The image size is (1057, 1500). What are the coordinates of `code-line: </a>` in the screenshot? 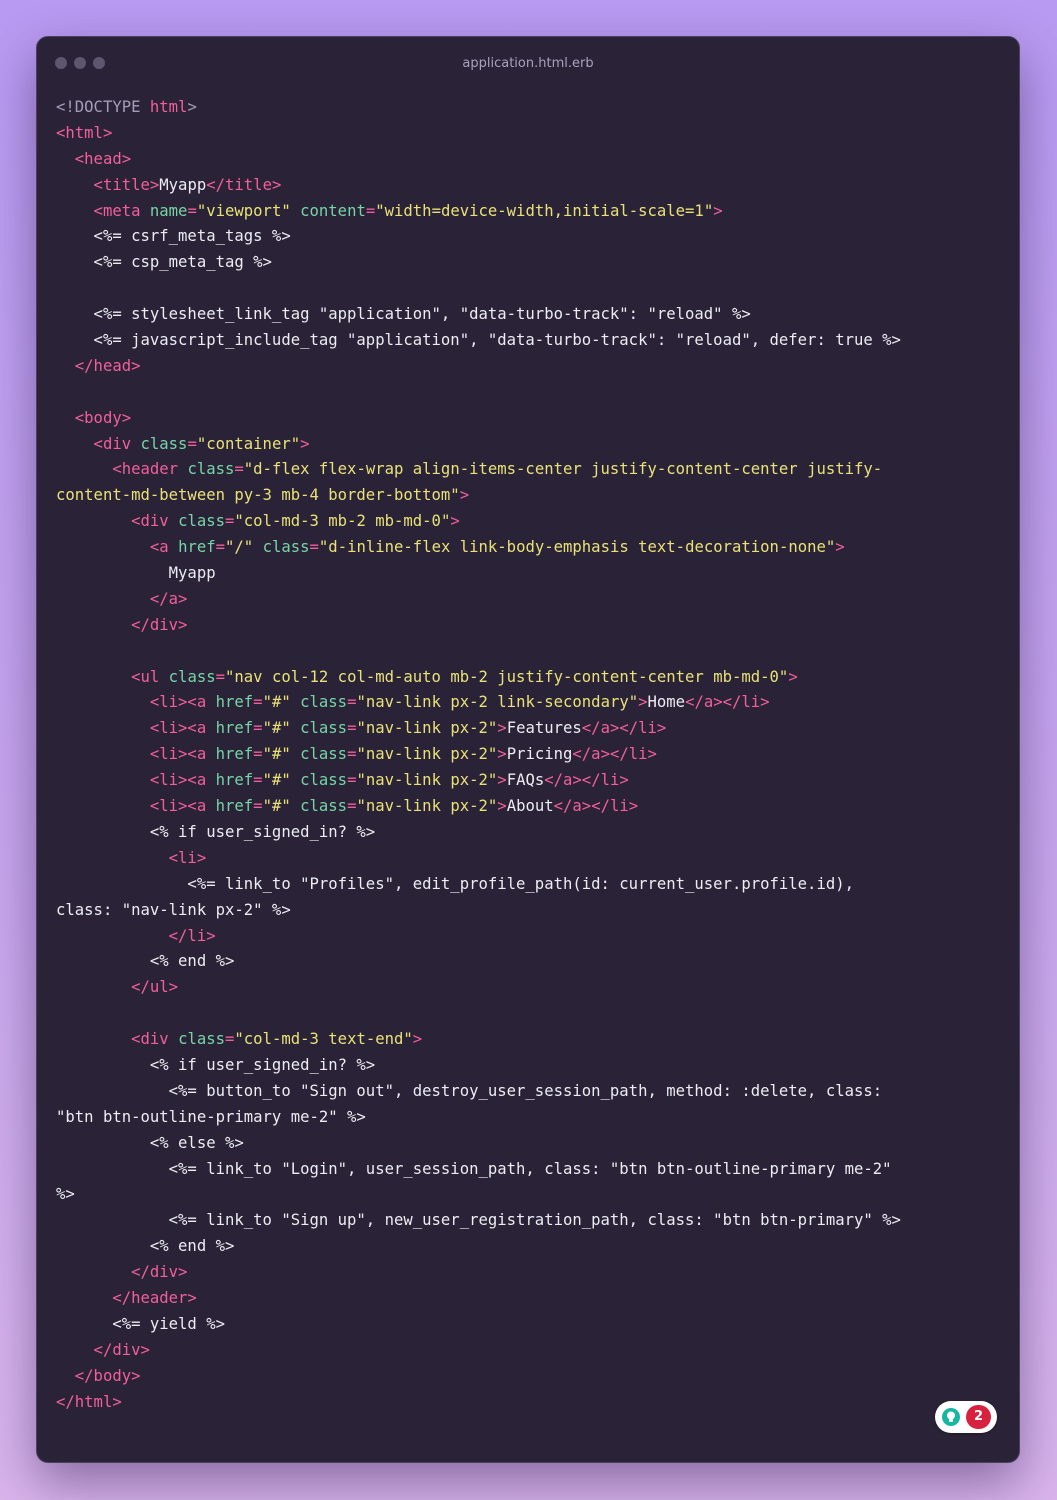 It's located at (478, 600).